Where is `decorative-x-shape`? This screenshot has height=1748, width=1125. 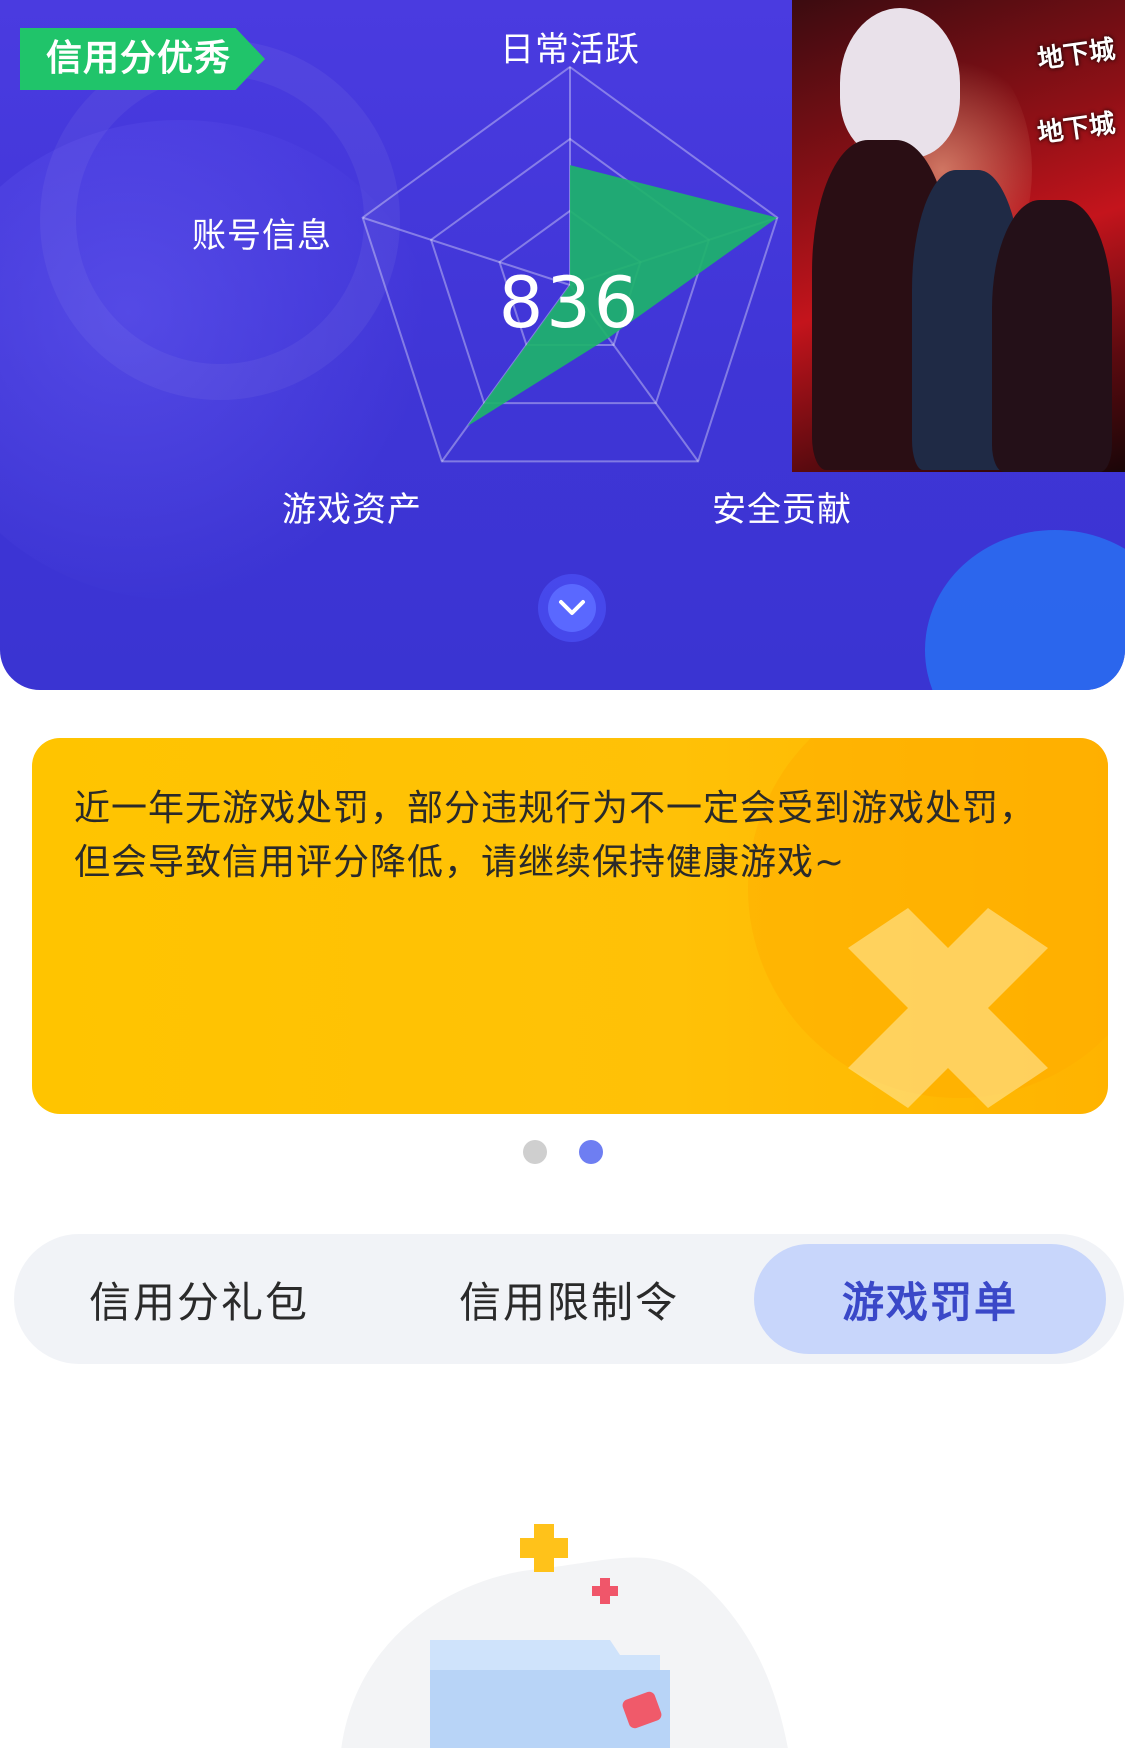
decorative-x-shape is located at coordinates (948, 1008).